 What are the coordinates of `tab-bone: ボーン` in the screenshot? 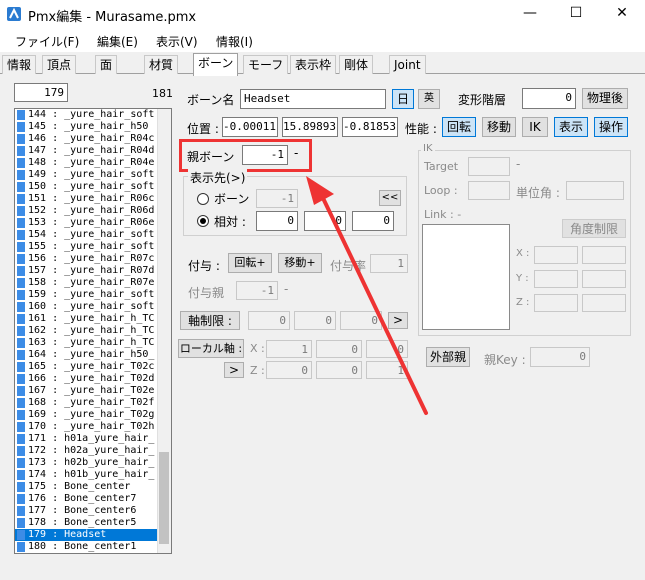 It's located at (216, 64).